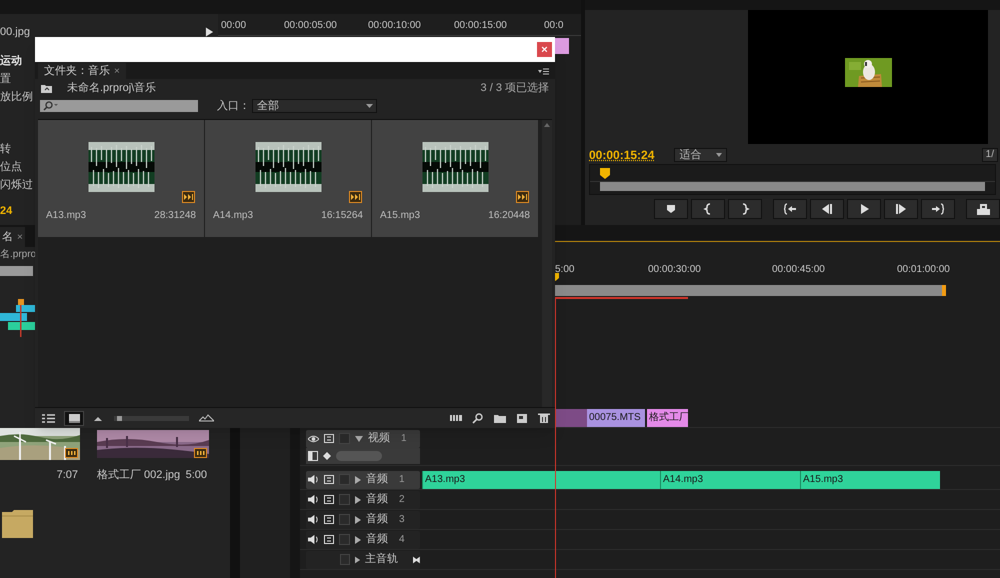 The width and height of the screenshot is (1000, 578). I want to click on track-number: 3, so click(402, 520).